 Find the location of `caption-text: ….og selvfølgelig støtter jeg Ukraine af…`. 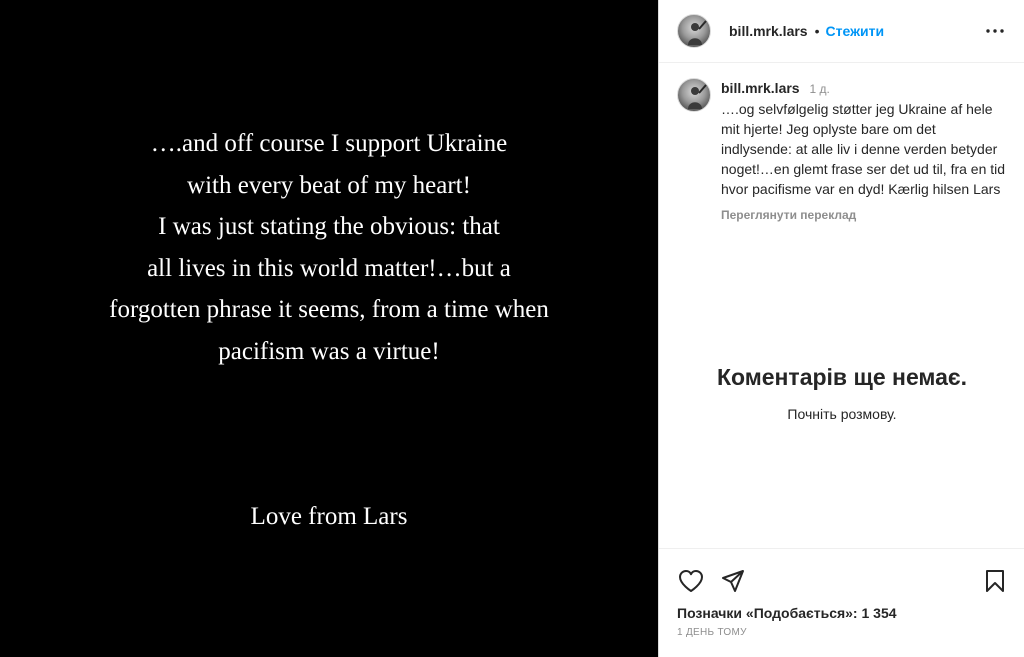

caption-text: ….og selvfølgelig støtter jeg Ukraine af… is located at coordinates (863, 149).